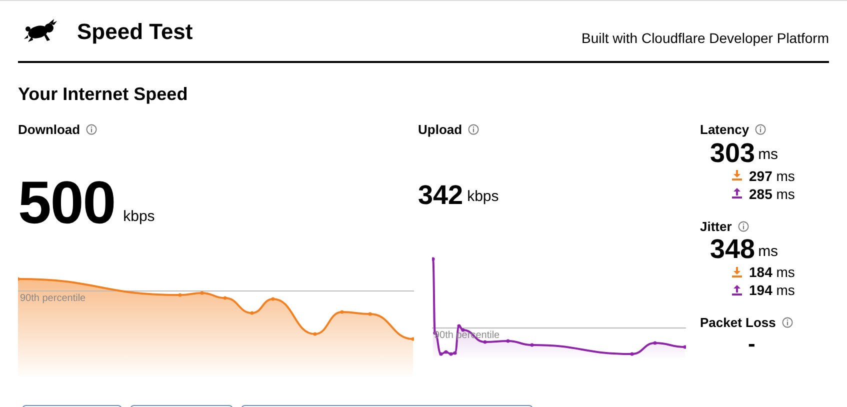 The width and height of the screenshot is (847, 407). I want to click on metric-label: Packet Loss, so click(738, 323).